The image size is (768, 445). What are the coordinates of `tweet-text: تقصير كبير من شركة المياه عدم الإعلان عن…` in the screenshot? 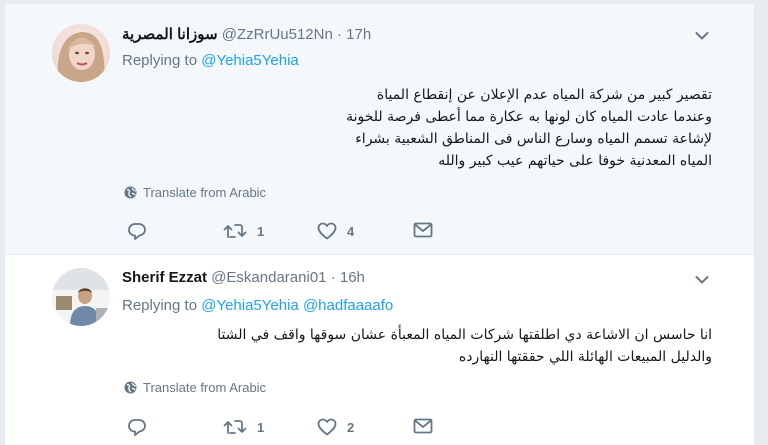 It's located at (529, 128).